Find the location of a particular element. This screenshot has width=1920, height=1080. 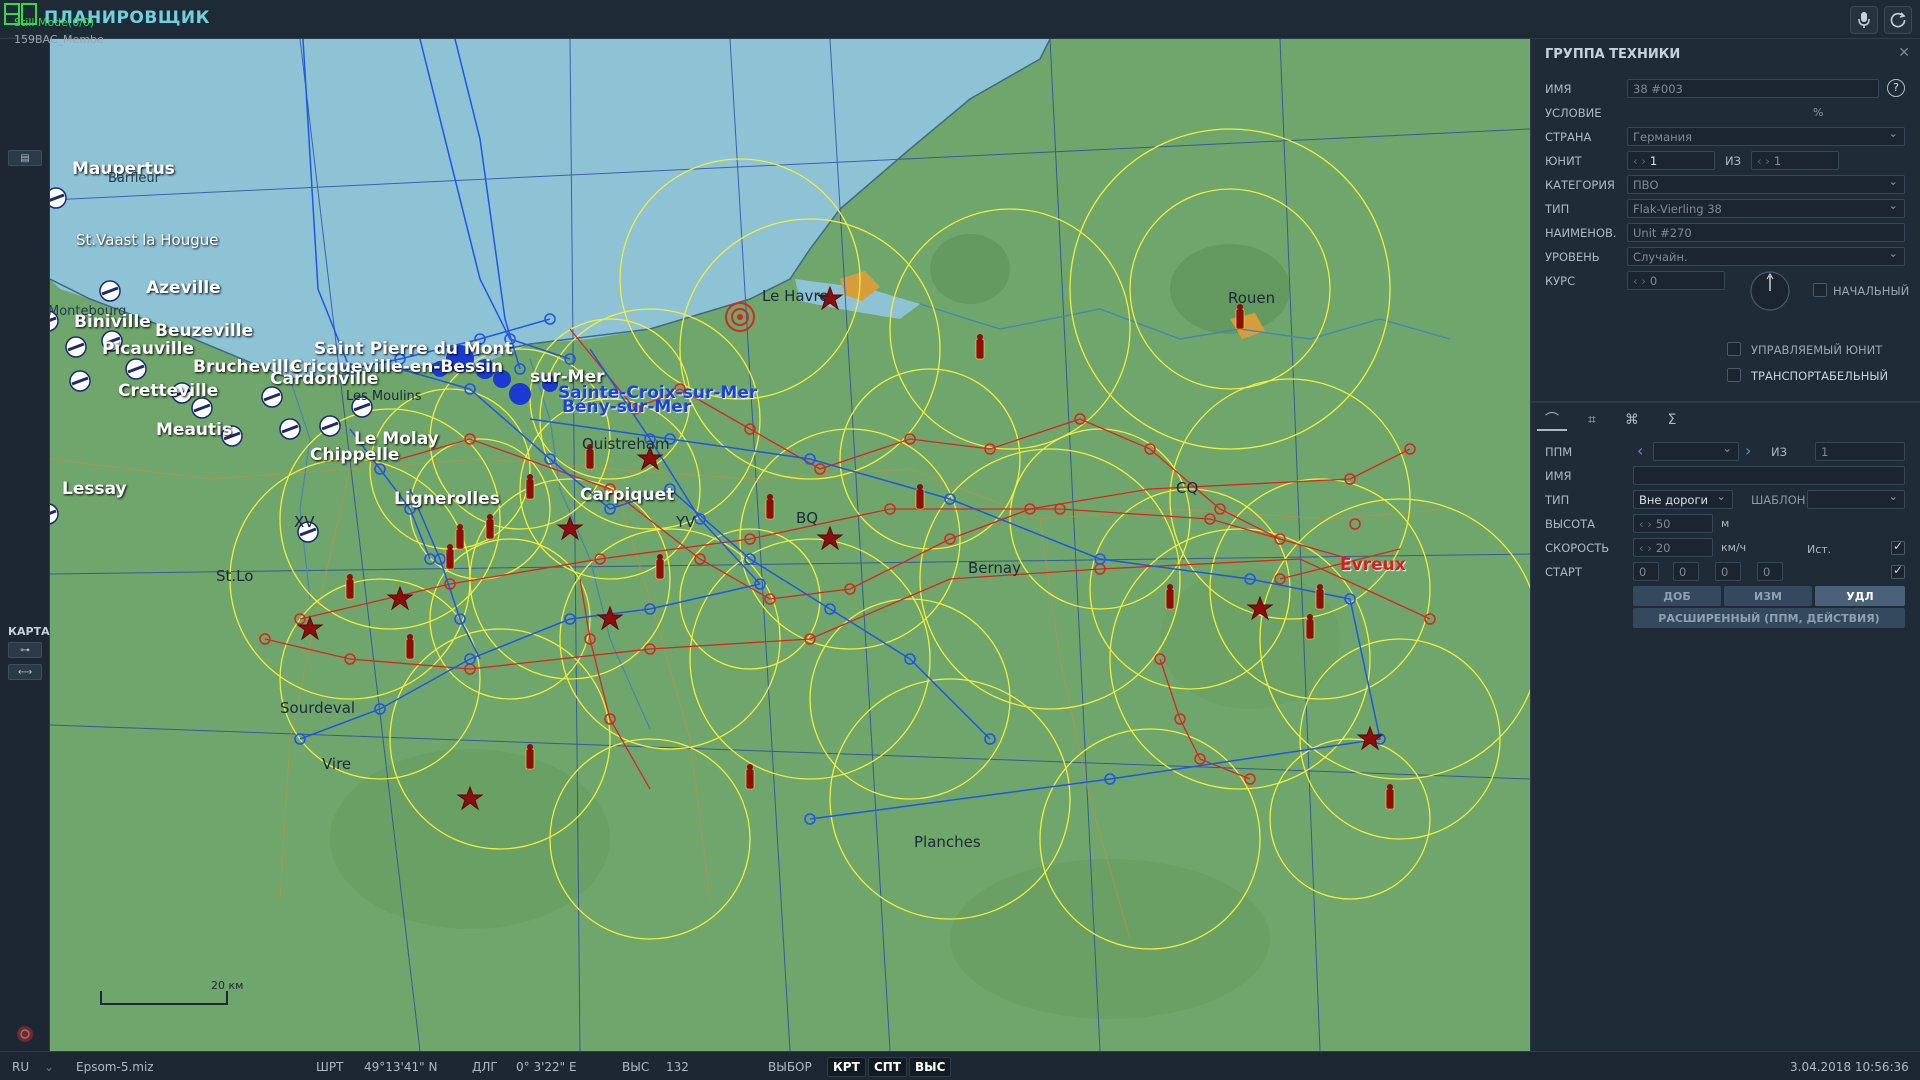

refresh-button is located at coordinates (1898, 20).